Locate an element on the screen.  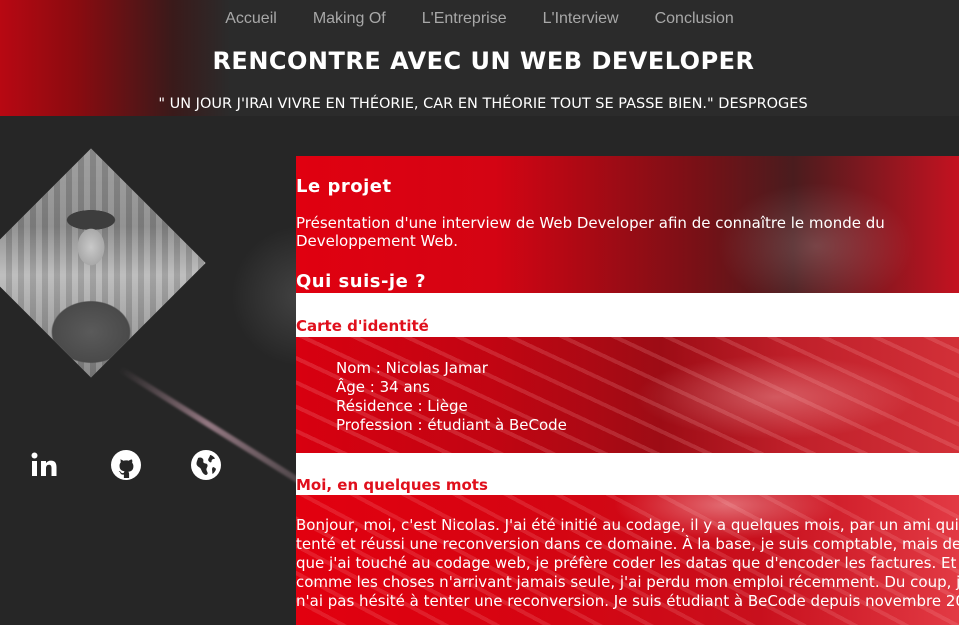
nav-item-entreprise: L'Entreprise is located at coordinates (464, 21).